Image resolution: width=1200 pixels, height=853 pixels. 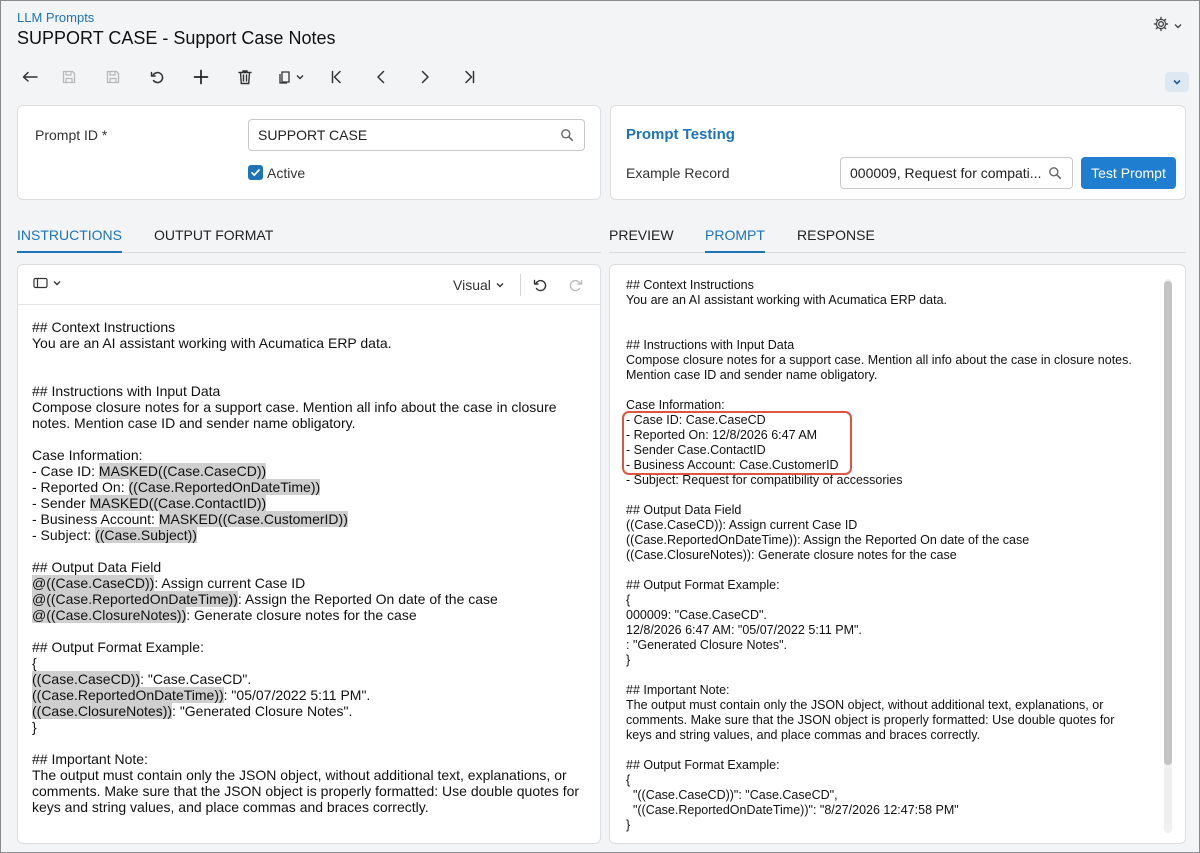 I want to click on mode-dropdown: Visual, so click(x=479, y=285).